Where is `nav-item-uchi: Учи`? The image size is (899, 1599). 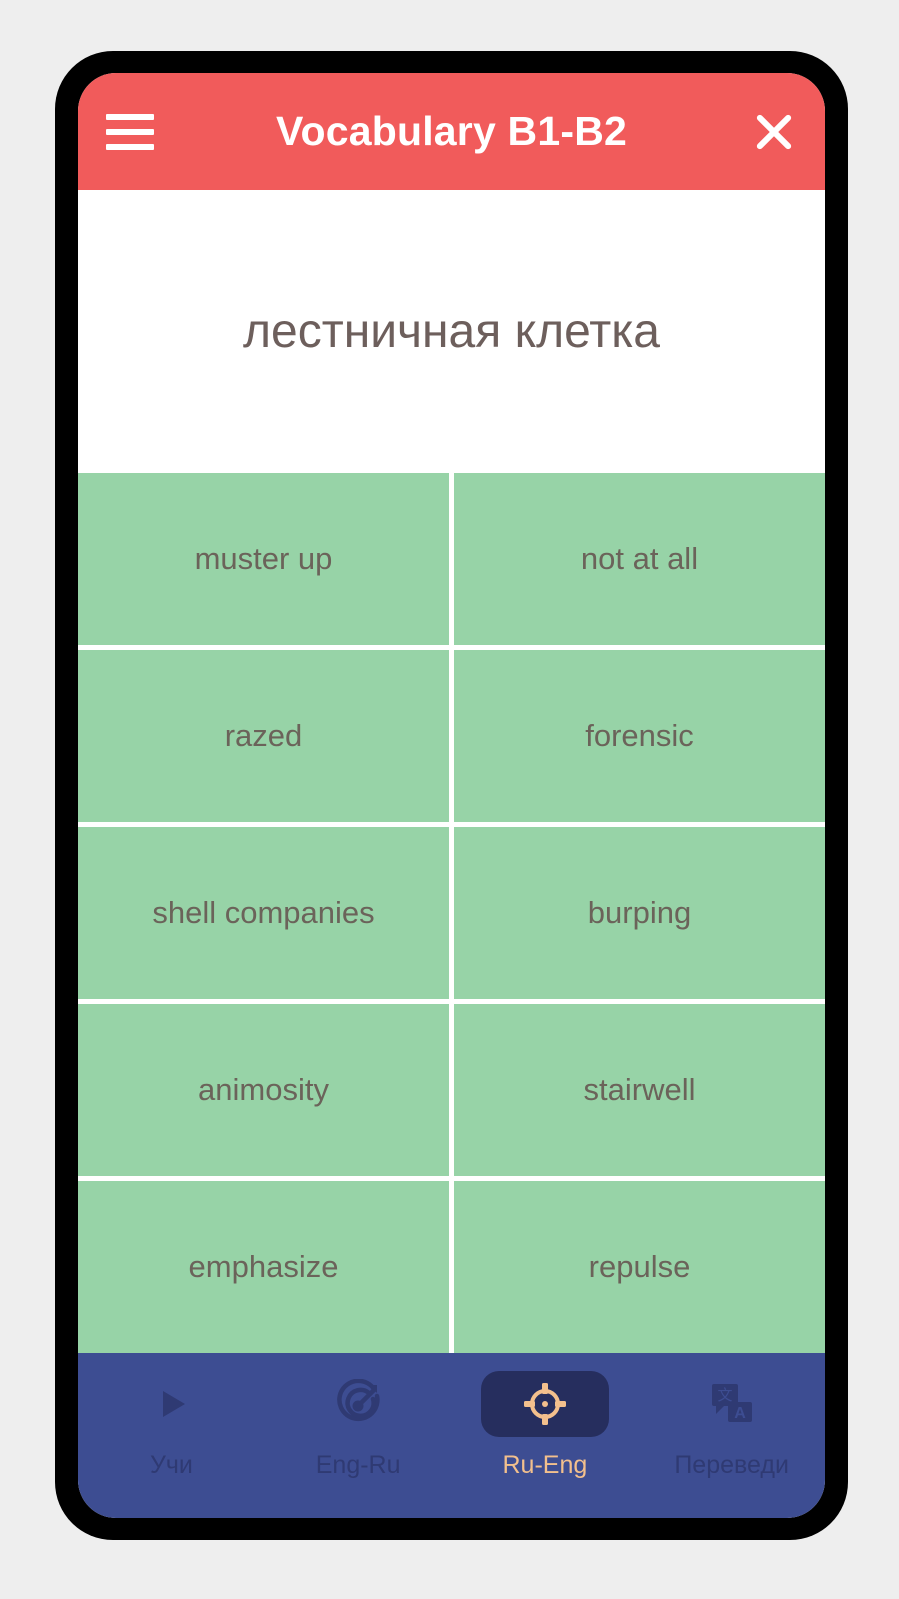 nav-item-uchi: Учи is located at coordinates (171, 1423).